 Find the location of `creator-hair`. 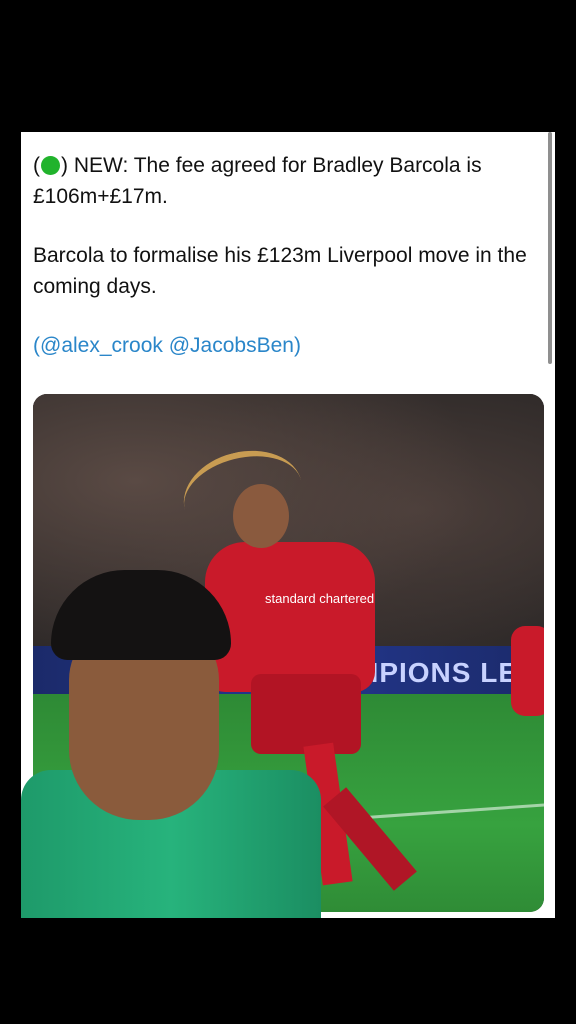

creator-hair is located at coordinates (141, 615).